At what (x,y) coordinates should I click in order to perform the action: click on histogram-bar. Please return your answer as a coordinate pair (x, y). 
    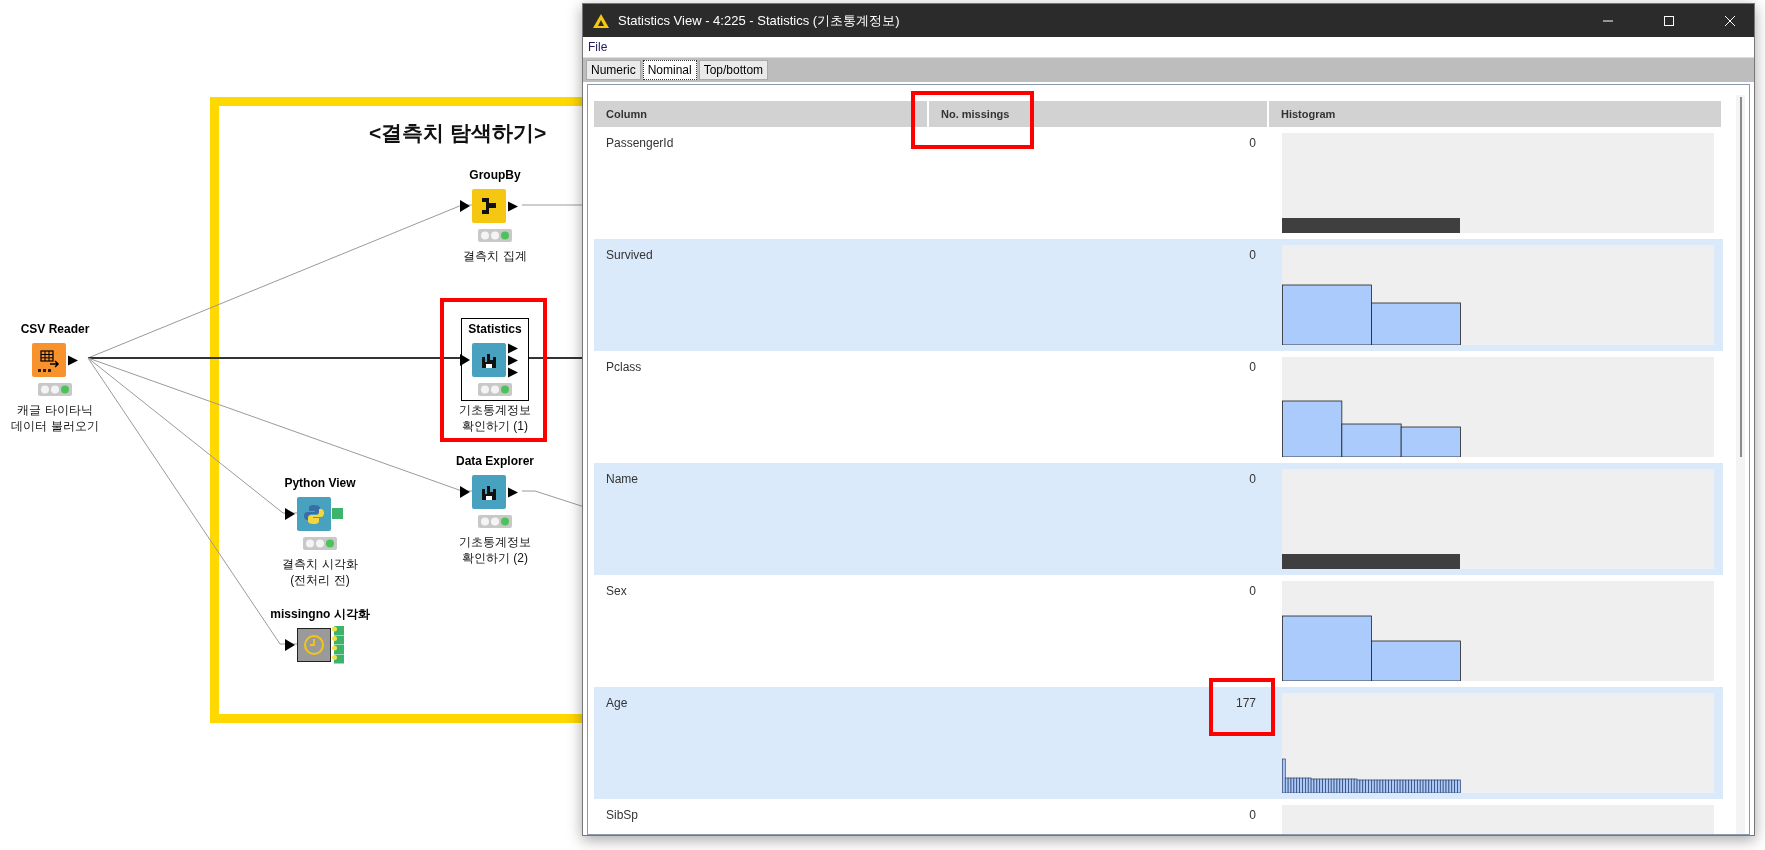
    Looking at the image, I should click on (1430, 441).